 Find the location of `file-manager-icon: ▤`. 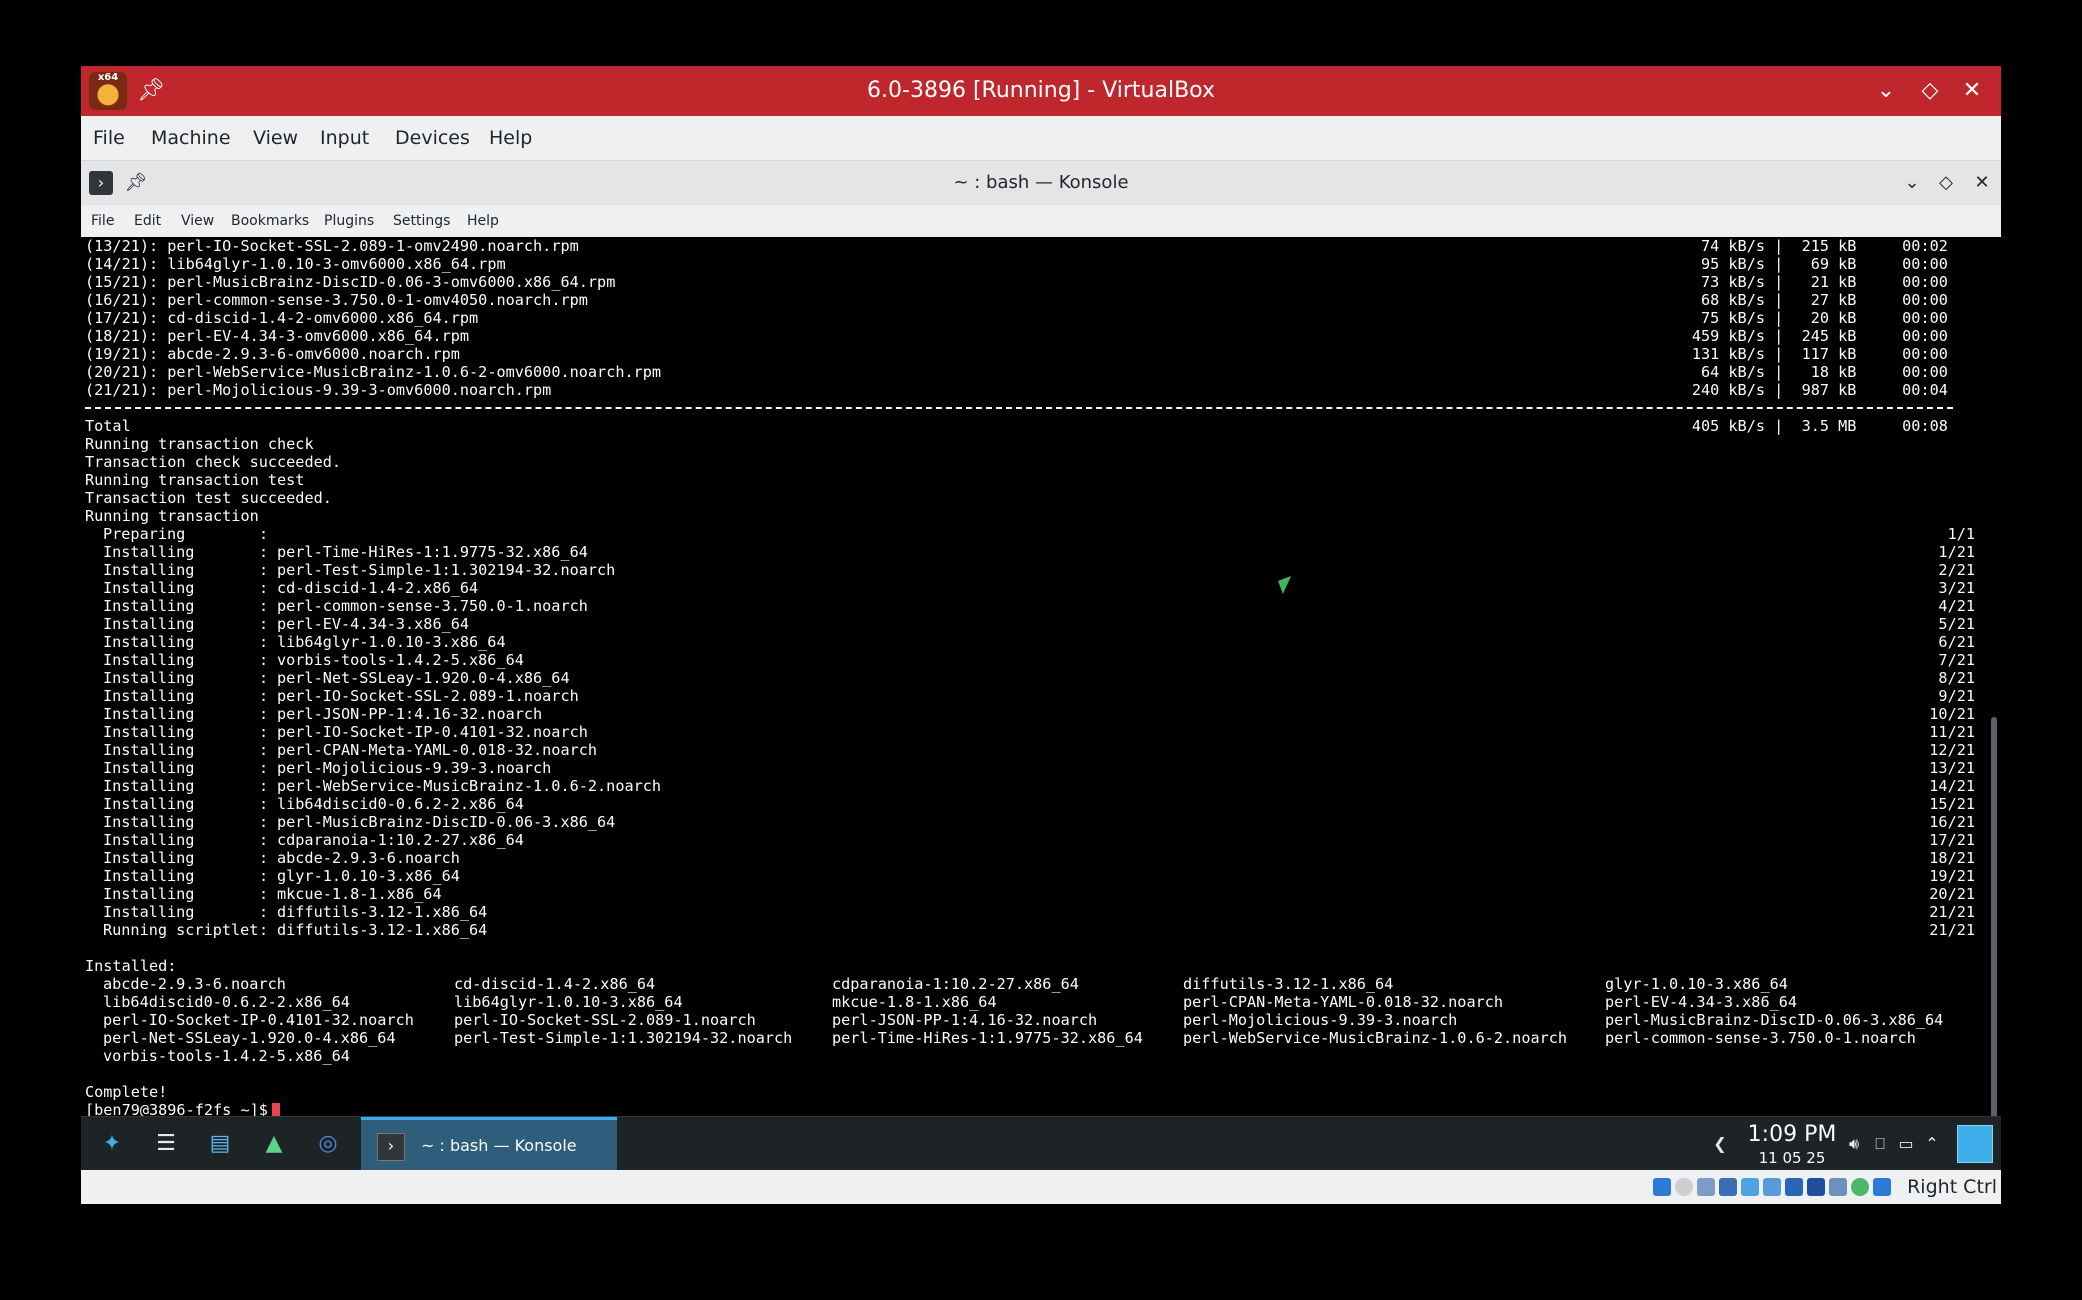

file-manager-icon: ▤ is located at coordinates (220, 1144).